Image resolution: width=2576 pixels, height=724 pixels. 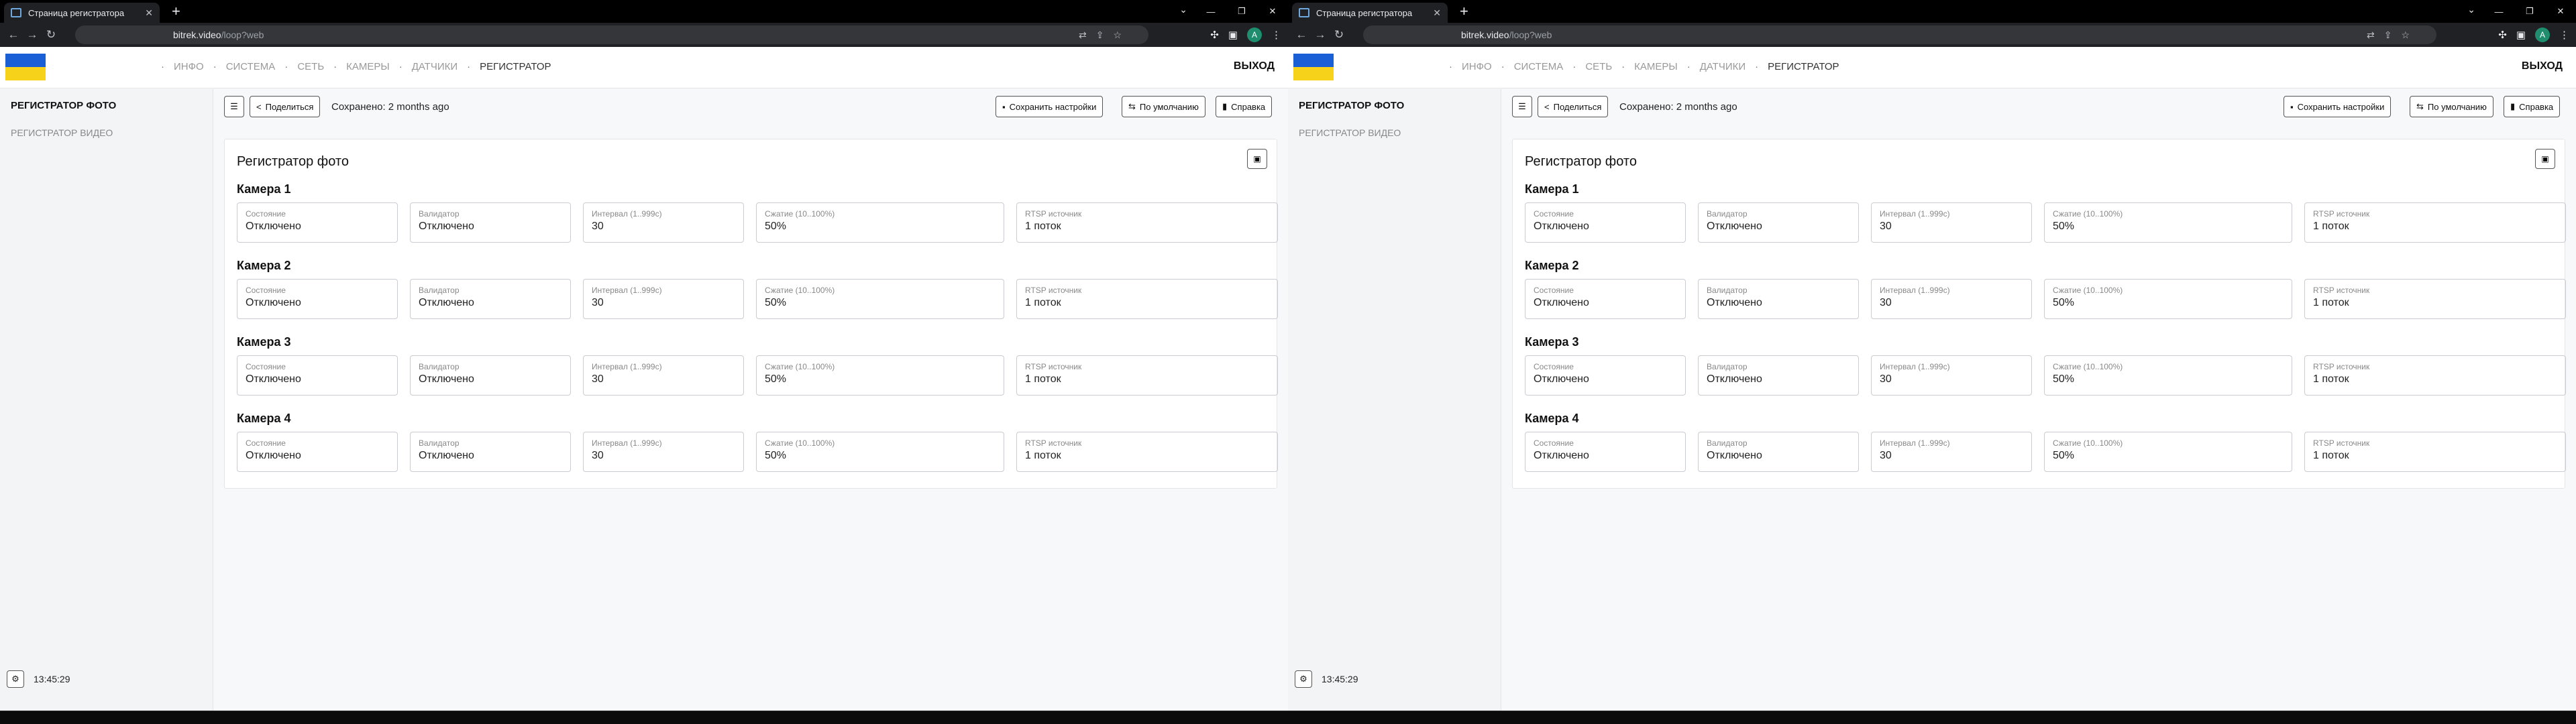 I want to click on nav-sensors: ДАТЧИКИ, so click(x=1723, y=66).